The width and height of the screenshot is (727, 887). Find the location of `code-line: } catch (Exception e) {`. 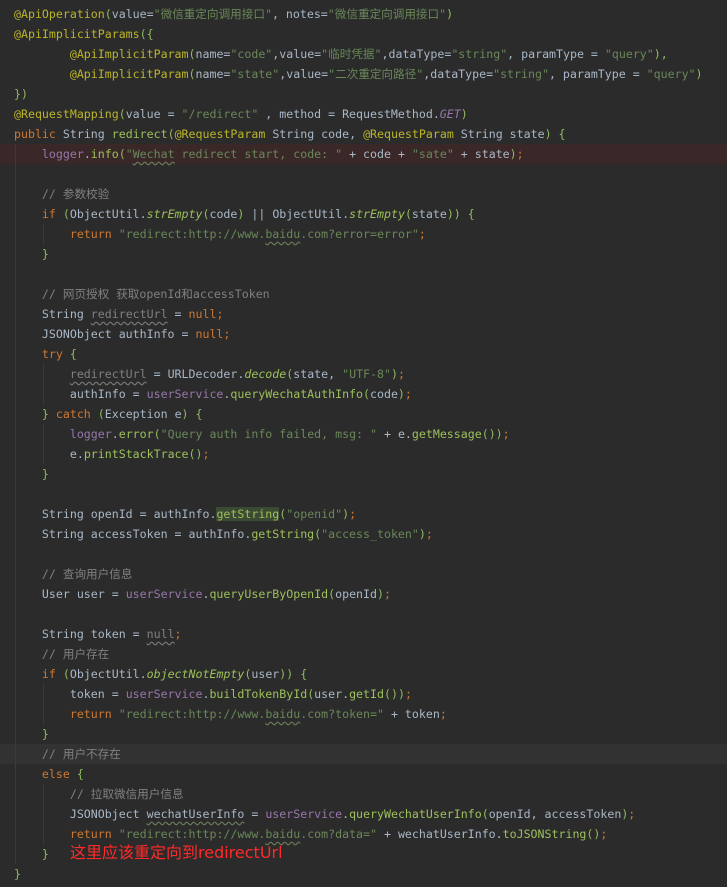

code-line: } catch (Exception e) { is located at coordinates (363, 414).